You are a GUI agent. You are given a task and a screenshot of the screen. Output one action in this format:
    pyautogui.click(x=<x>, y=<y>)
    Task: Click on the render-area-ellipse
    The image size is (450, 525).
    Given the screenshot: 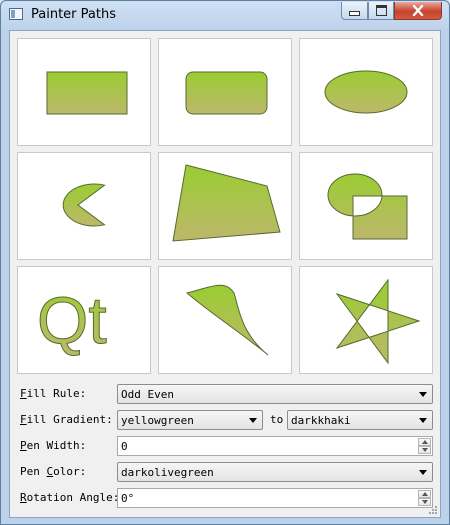 What is the action you would take?
    pyautogui.click(x=366, y=92)
    